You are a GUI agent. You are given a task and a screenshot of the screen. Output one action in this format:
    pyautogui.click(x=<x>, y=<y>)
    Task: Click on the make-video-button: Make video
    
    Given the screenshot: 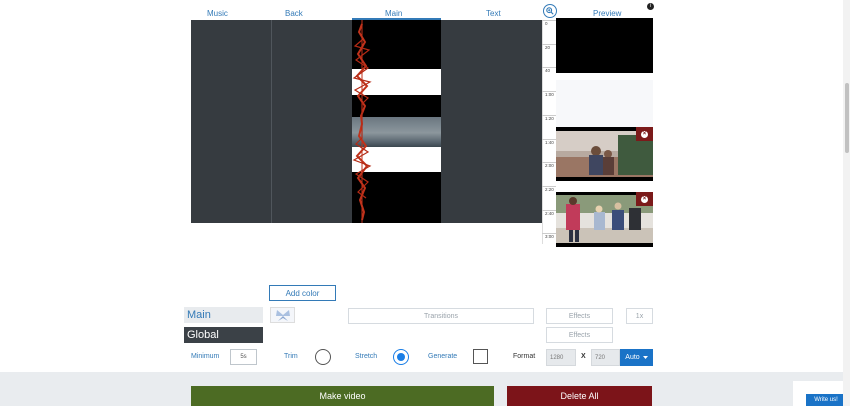 What is the action you would take?
    pyautogui.click(x=342, y=396)
    